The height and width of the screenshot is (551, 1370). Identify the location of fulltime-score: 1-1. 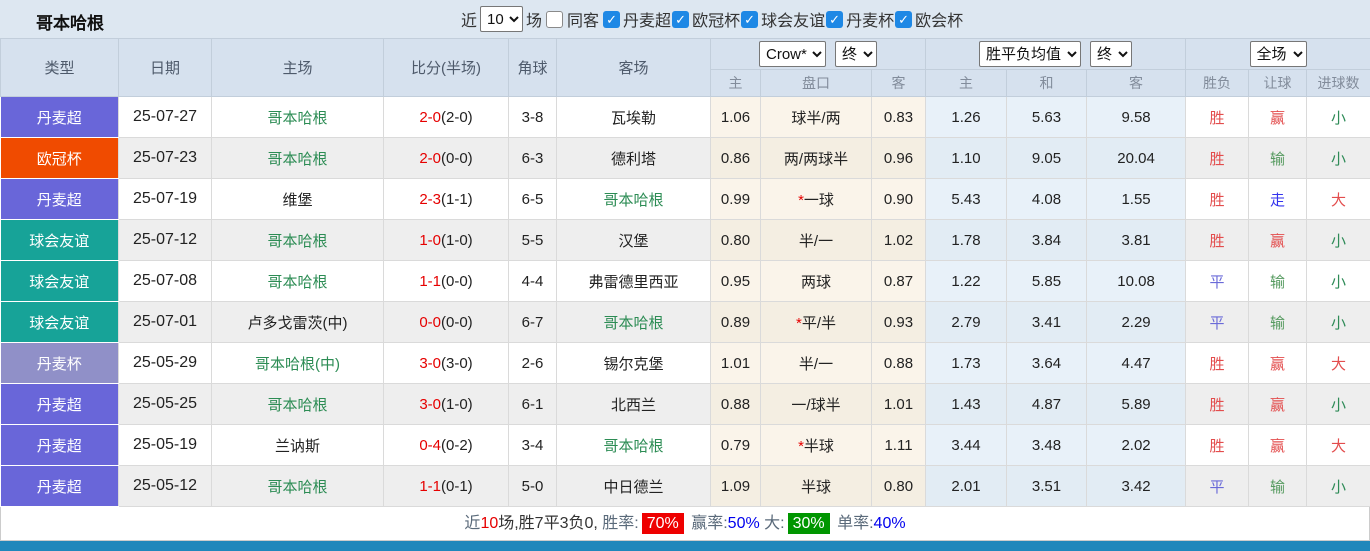
(430, 486).